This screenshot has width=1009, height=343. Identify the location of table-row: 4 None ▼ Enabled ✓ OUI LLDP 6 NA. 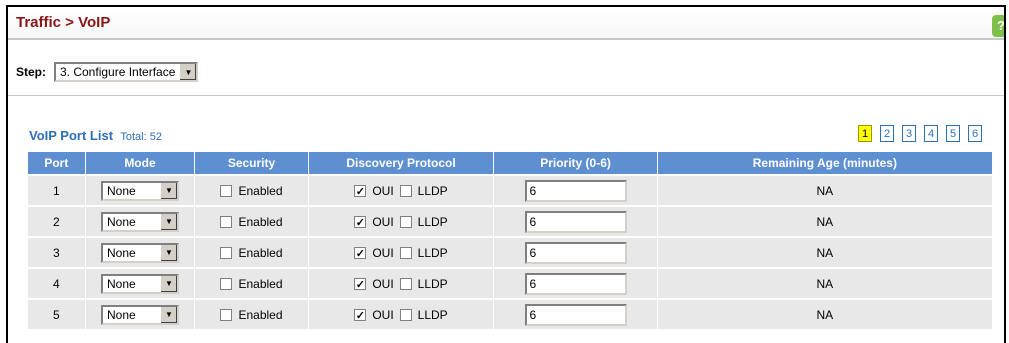
(511, 283).